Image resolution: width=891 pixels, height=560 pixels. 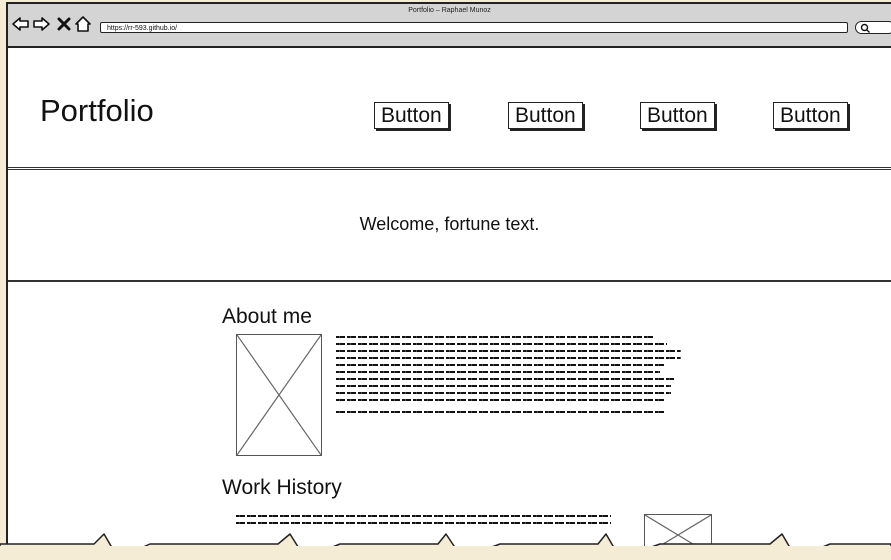 I want to click on site-logo: Portfolio, so click(x=97, y=111).